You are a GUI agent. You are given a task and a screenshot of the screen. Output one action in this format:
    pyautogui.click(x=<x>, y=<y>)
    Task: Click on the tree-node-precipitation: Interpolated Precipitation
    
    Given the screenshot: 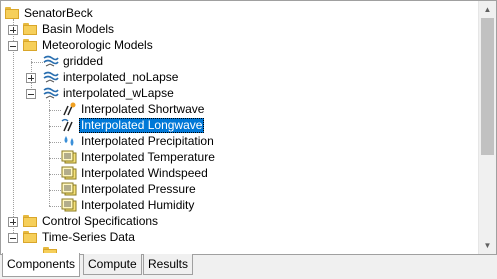 What is the action you would take?
    pyautogui.click(x=138, y=141)
    